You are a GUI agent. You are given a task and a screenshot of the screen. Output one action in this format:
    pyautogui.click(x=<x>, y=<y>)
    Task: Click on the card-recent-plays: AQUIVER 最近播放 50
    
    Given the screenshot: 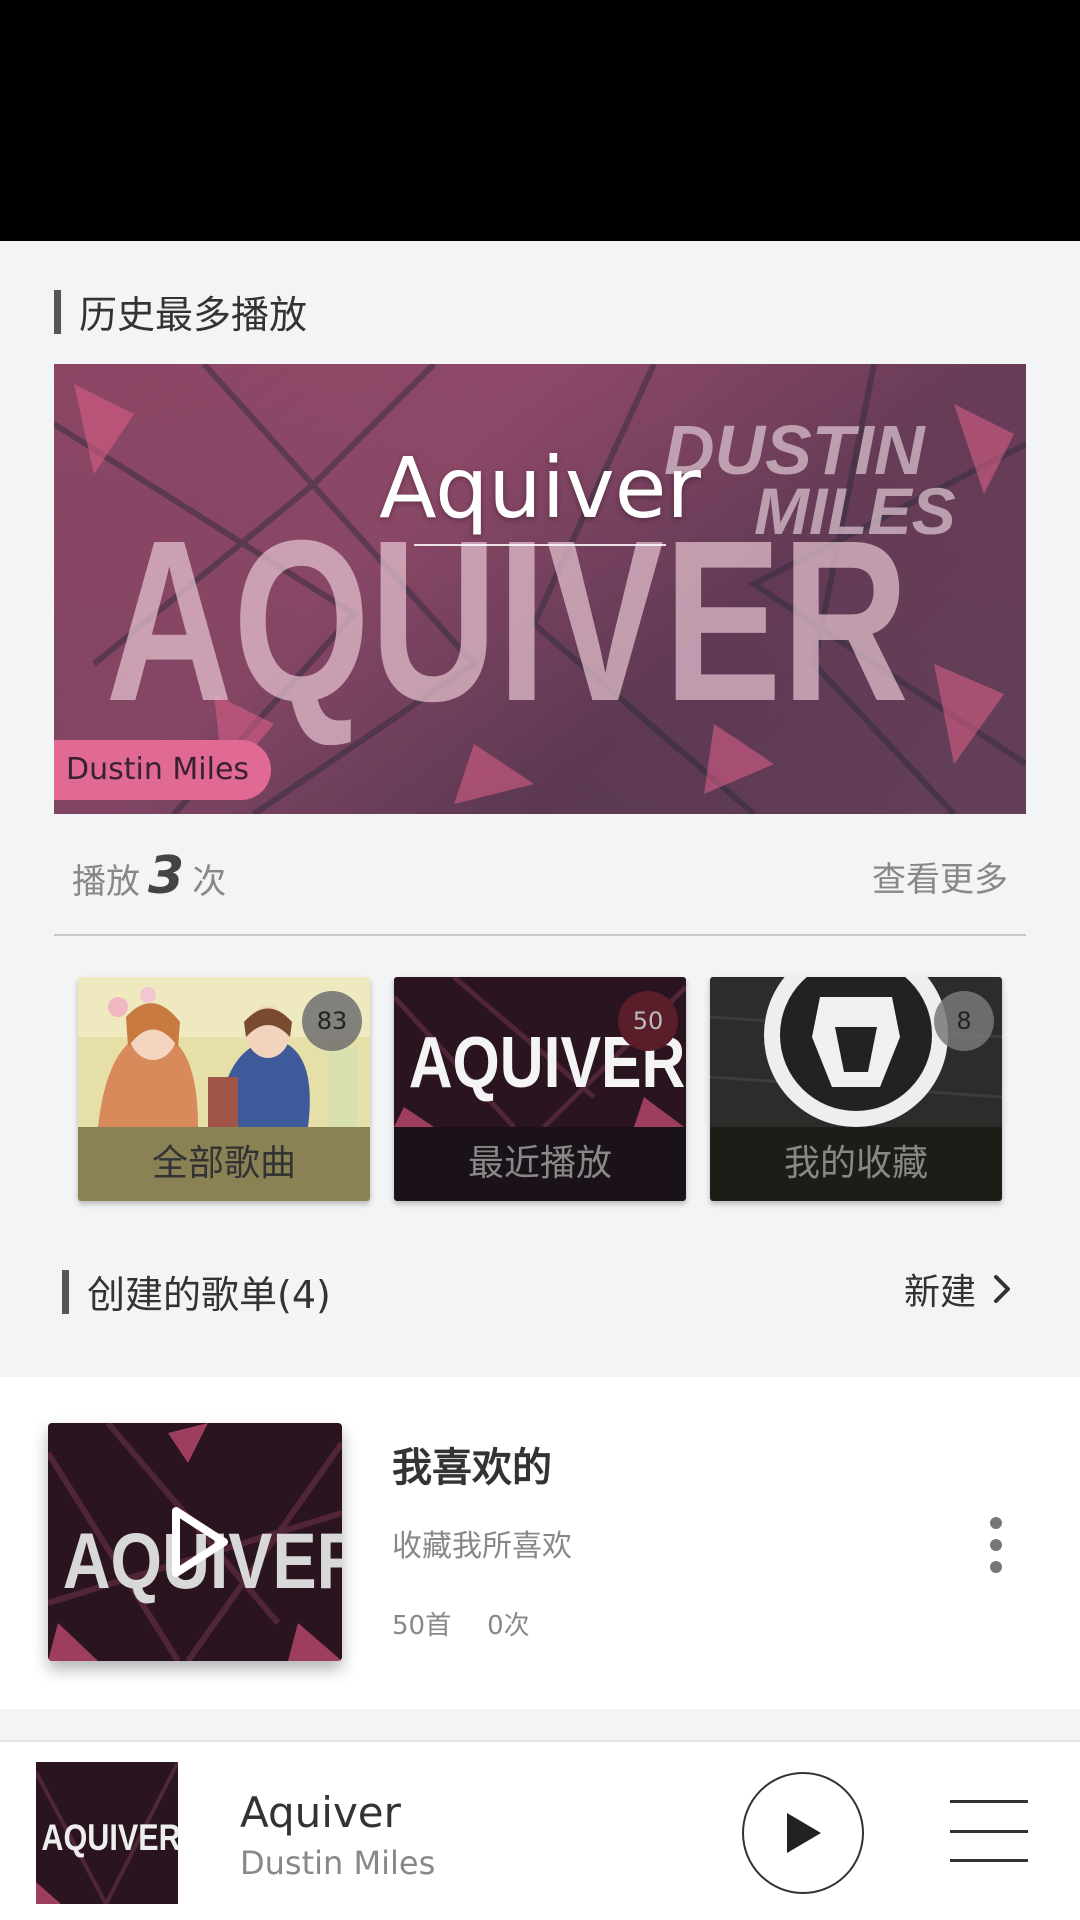 What is the action you would take?
    pyautogui.click(x=540, y=1089)
    